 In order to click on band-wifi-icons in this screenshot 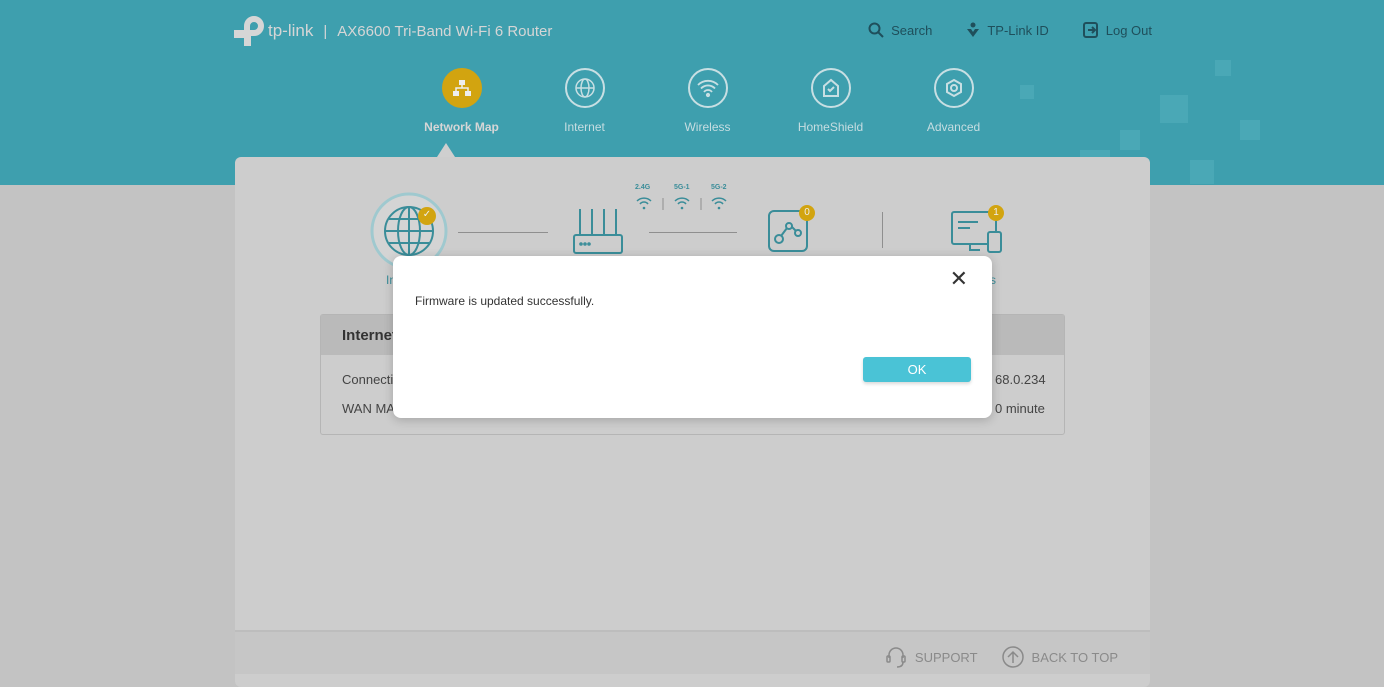, I will do `click(681, 203)`.